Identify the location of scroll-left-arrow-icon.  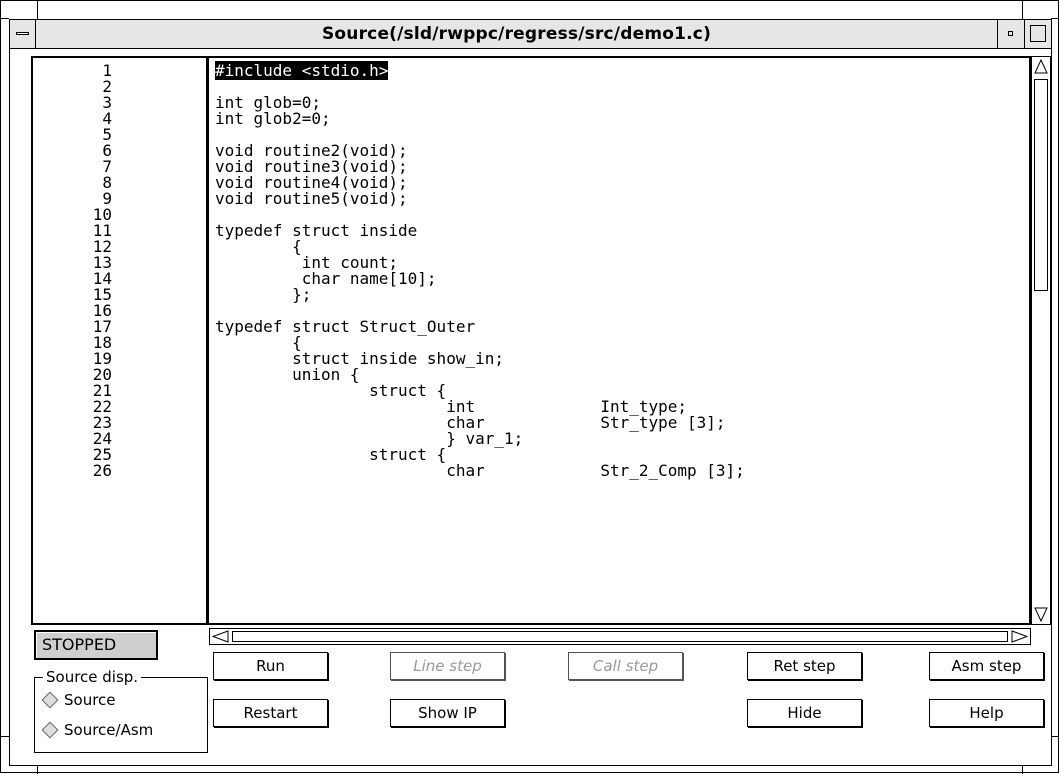
(221, 636).